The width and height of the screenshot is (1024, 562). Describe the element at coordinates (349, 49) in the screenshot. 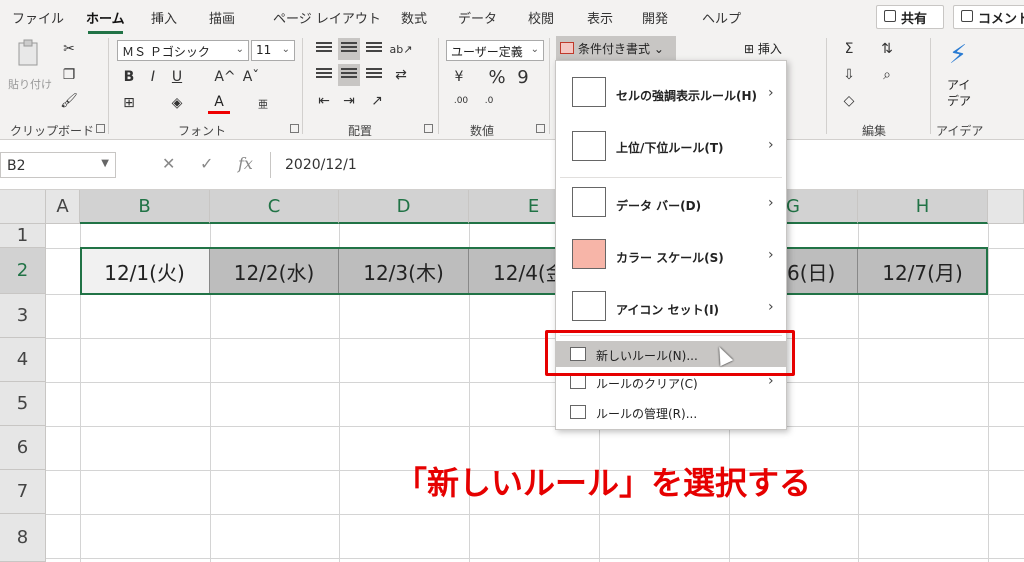

I see `align-middle-icon` at that location.